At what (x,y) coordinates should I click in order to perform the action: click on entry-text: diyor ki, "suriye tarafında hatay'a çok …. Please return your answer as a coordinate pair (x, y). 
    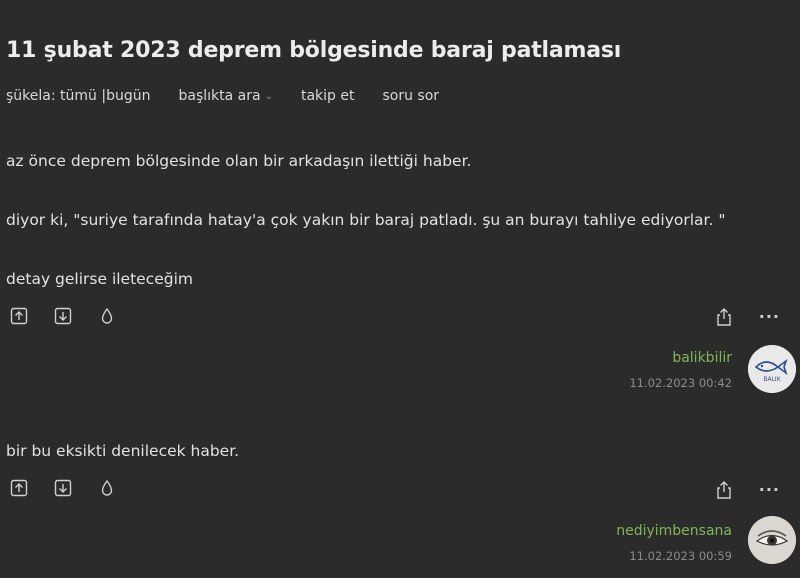
    Looking at the image, I should click on (366, 220).